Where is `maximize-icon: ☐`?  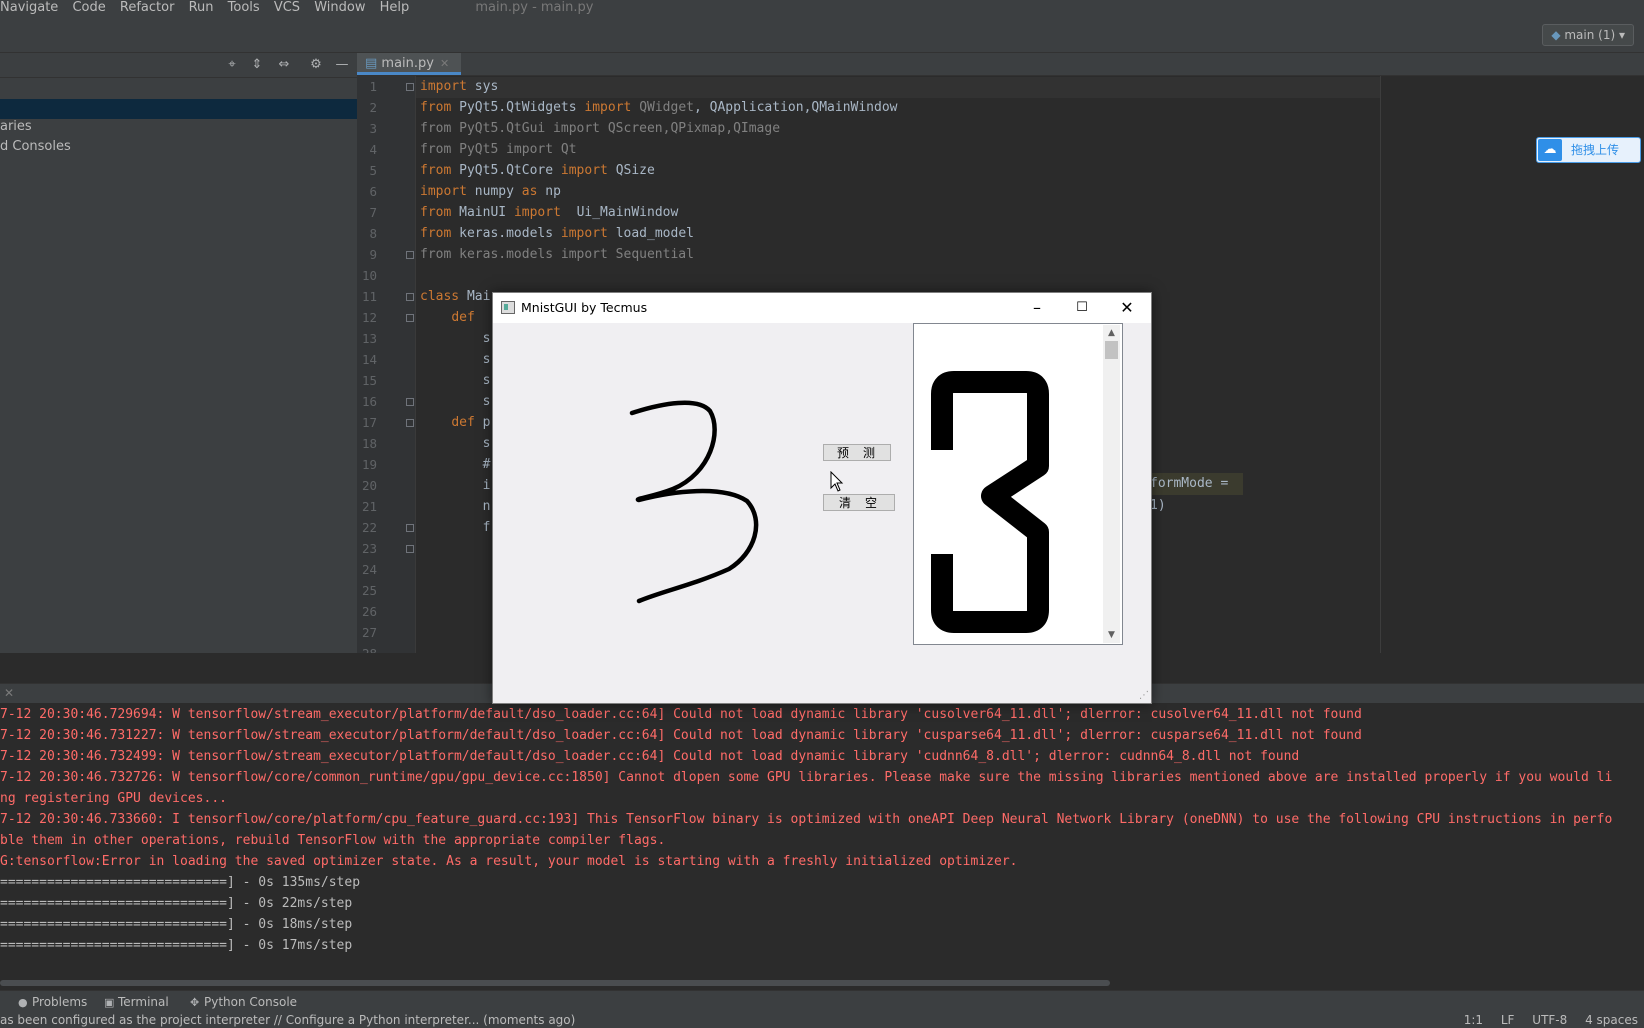 maximize-icon: ☐ is located at coordinates (1082, 308).